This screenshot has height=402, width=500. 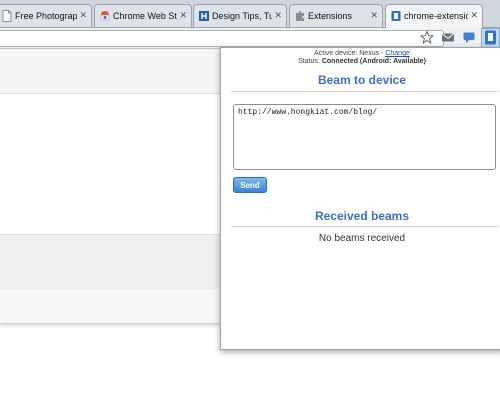 What do you see at coordinates (204, 16) in the screenshot?
I see `hongkiat-h-icon` at bounding box center [204, 16].